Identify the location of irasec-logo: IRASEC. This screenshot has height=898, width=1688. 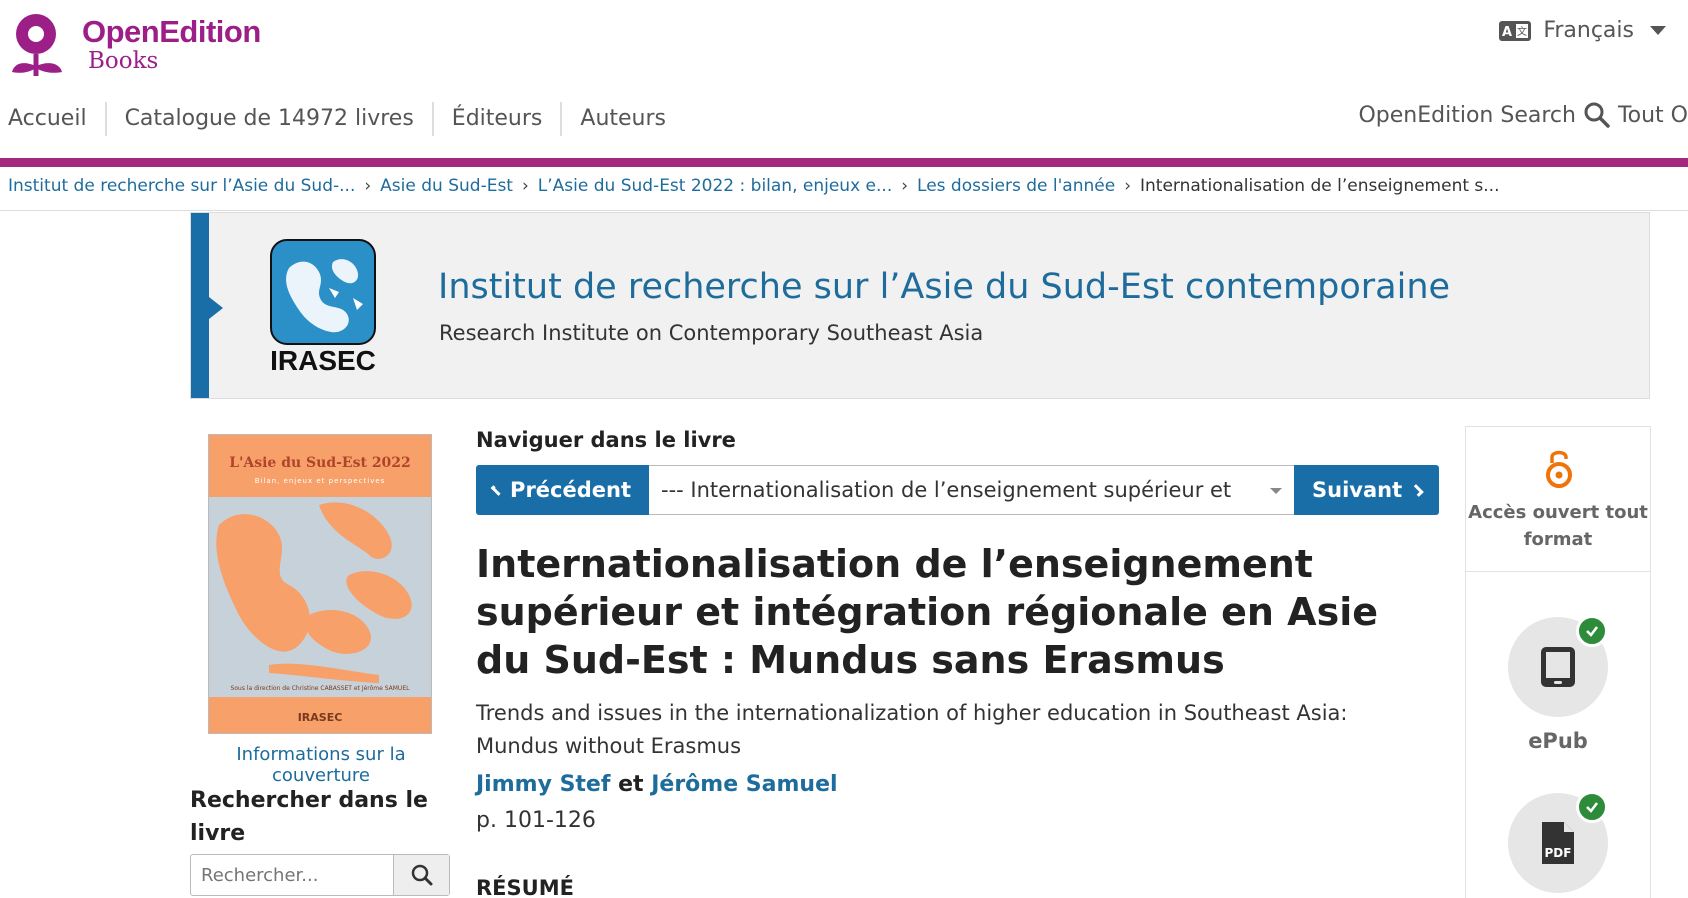
(323, 308).